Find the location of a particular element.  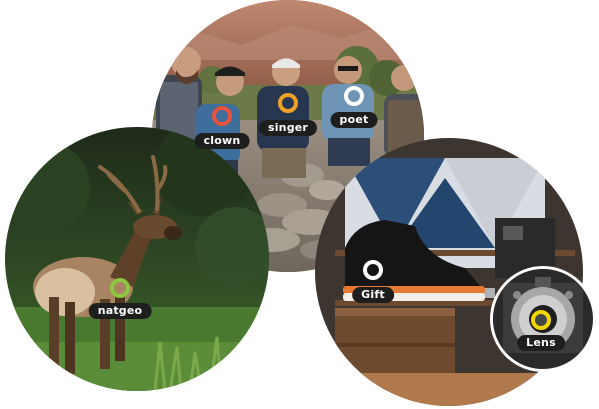

gift-tag-label: Gift is located at coordinates (373, 295).